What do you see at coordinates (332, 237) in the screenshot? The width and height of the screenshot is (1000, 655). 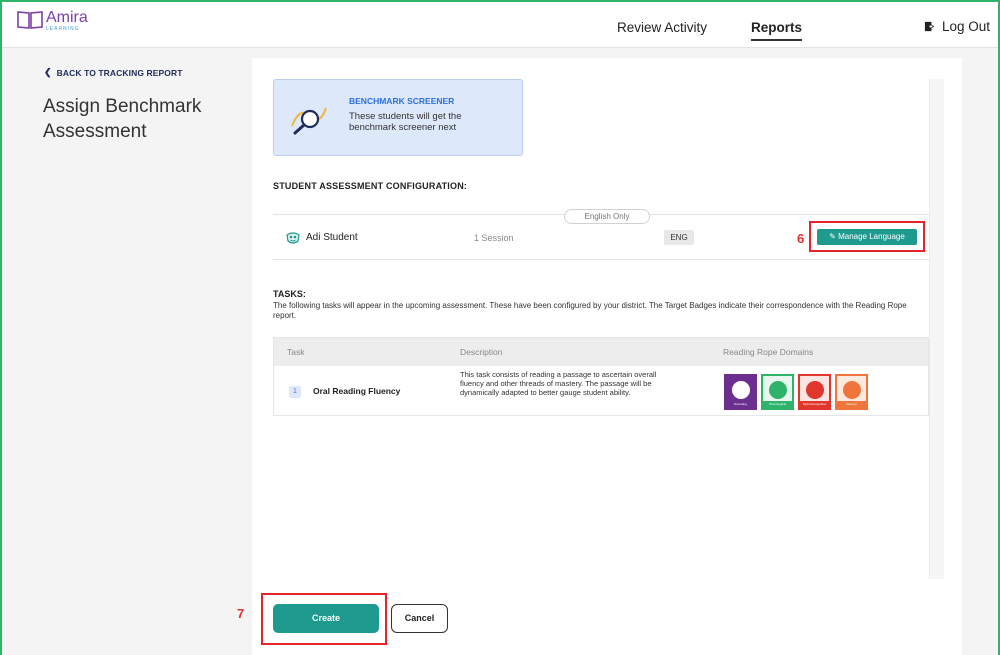 I see `student-name: Adi Student` at bounding box center [332, 237].